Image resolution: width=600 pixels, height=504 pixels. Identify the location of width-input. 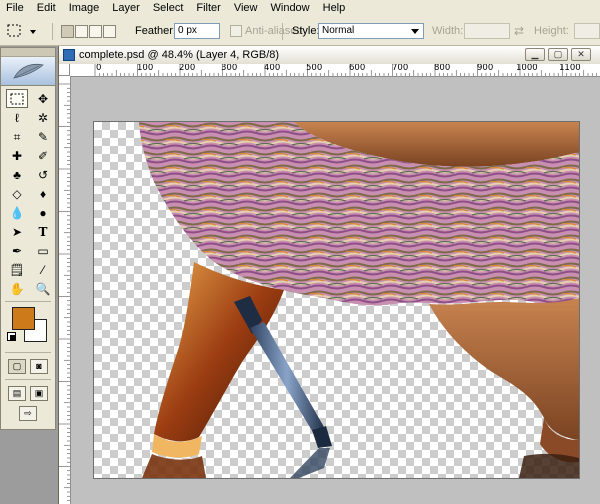
(487, 31).